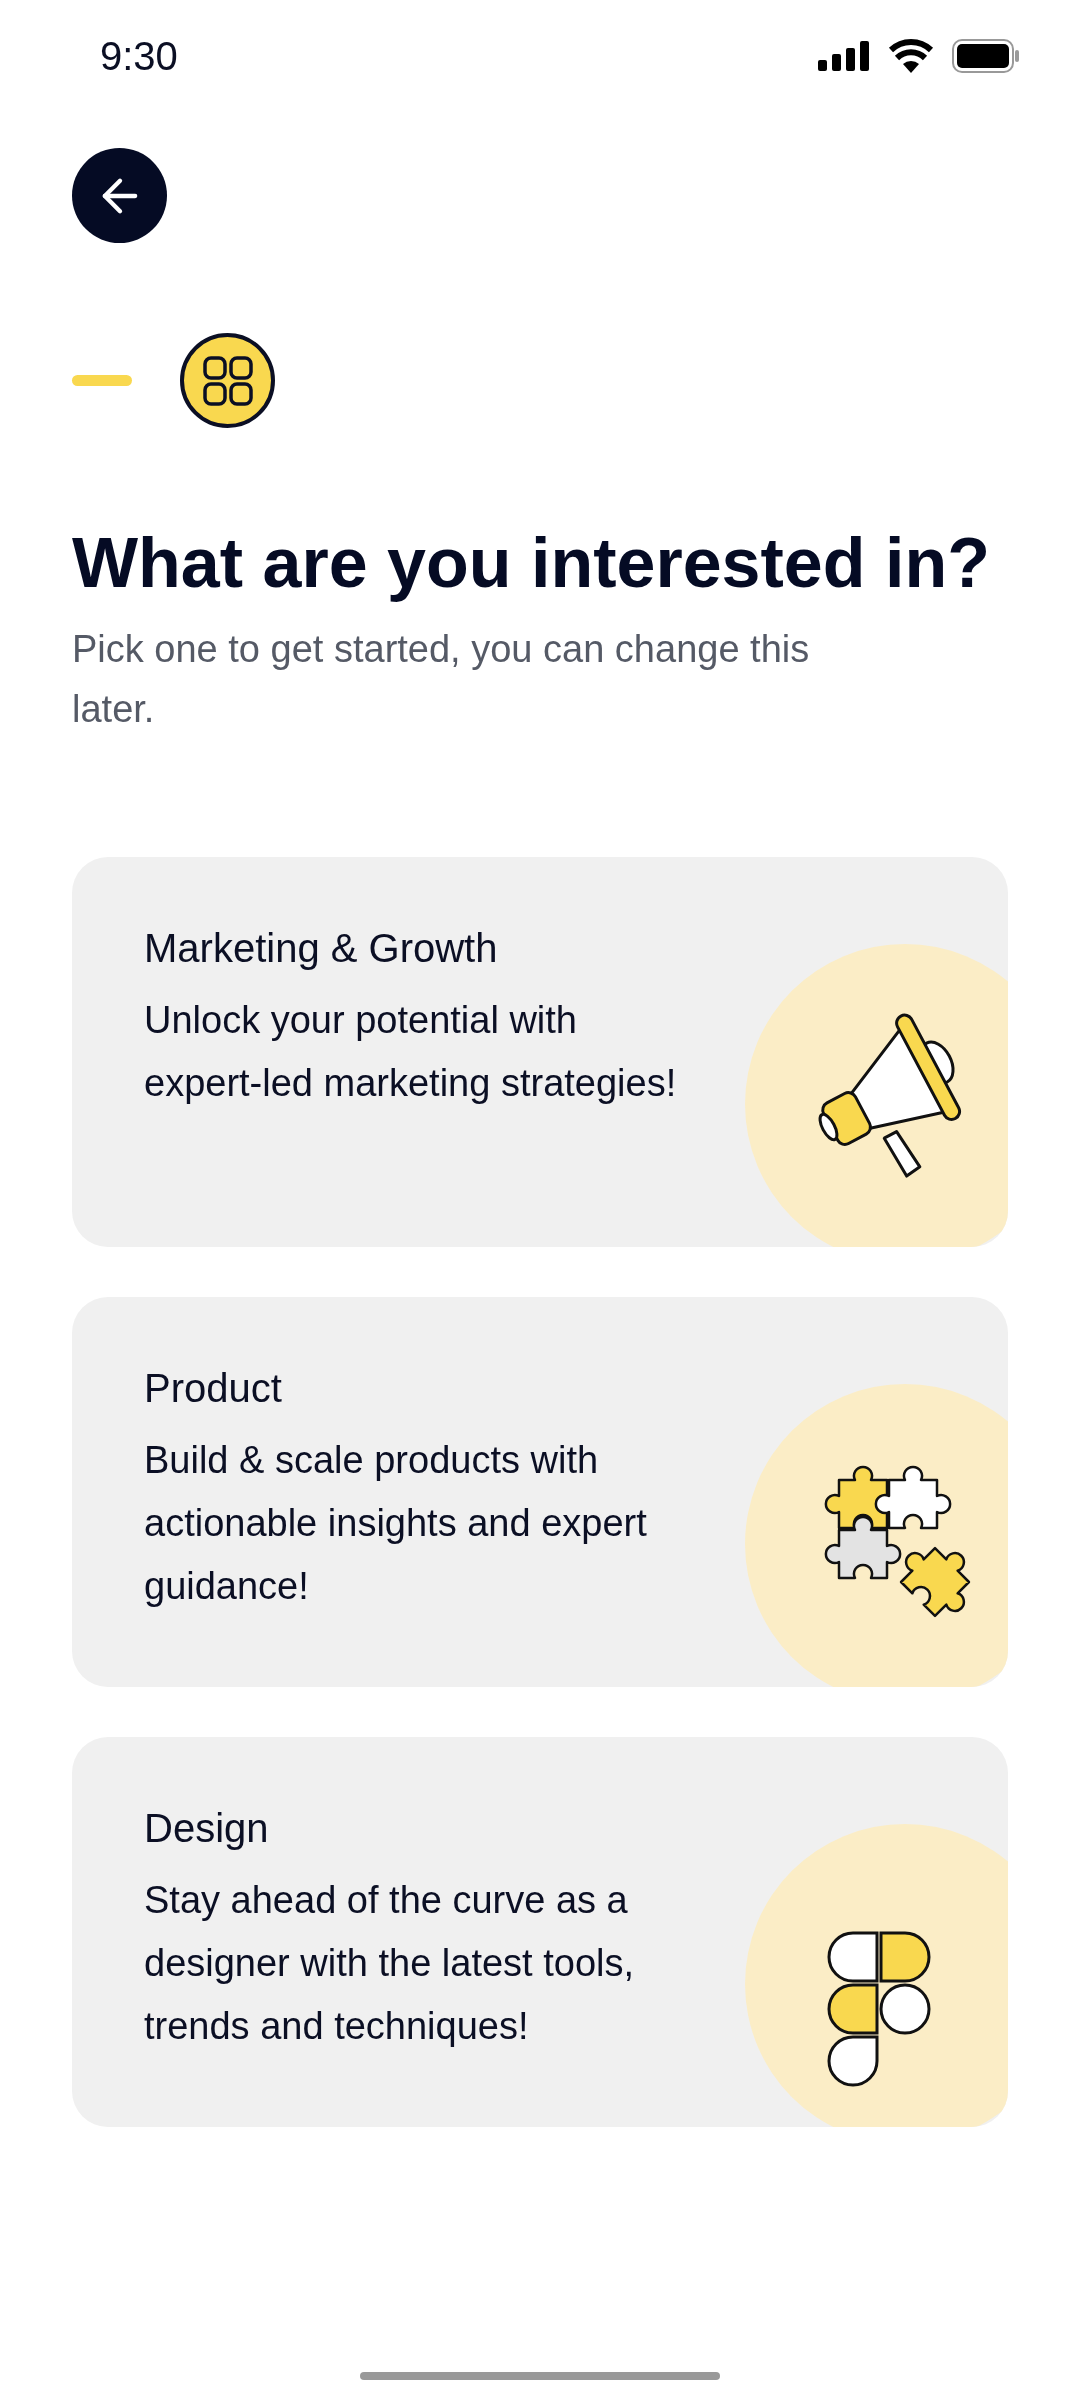  Describe the element at coordinates (897, 1541) in the screenshot. I see `puzzle-icon` at that location.